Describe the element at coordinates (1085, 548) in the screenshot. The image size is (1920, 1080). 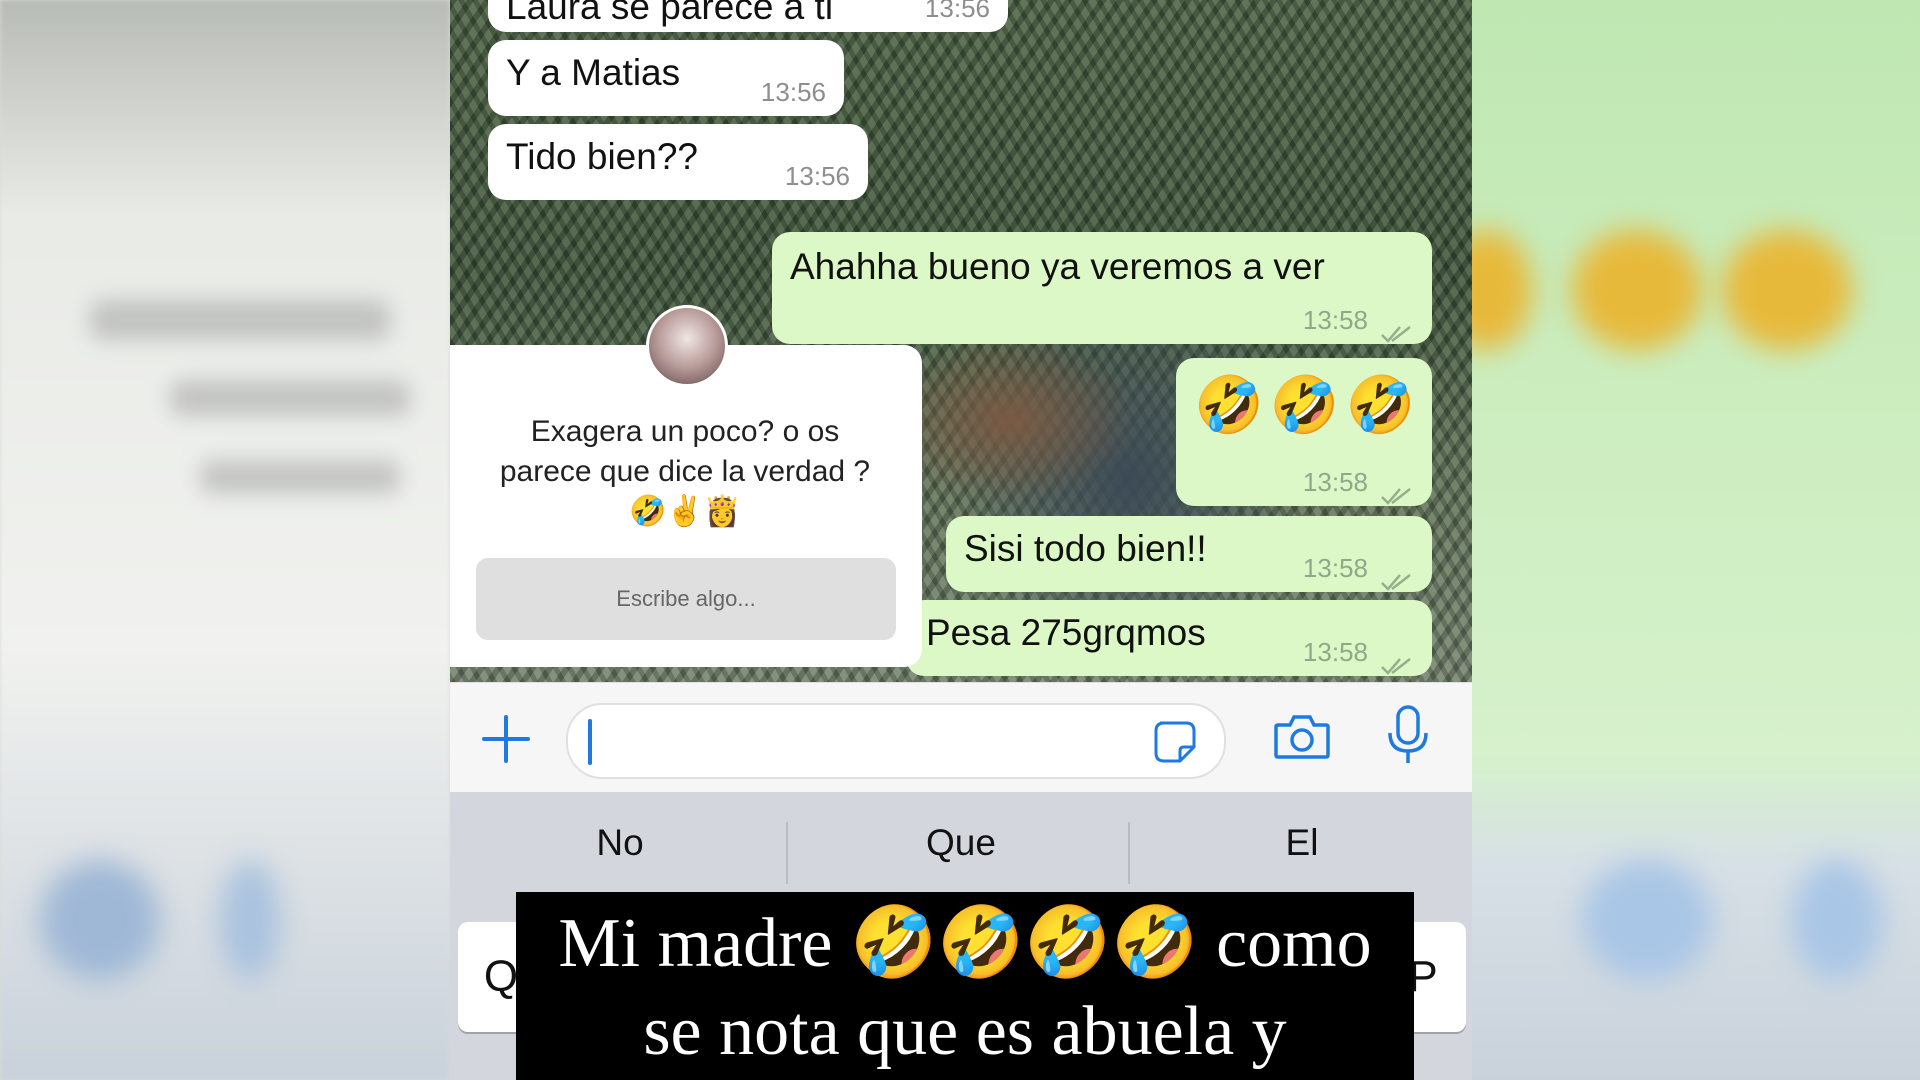
I see `message-text: Sisi todo bien!!` at that location.